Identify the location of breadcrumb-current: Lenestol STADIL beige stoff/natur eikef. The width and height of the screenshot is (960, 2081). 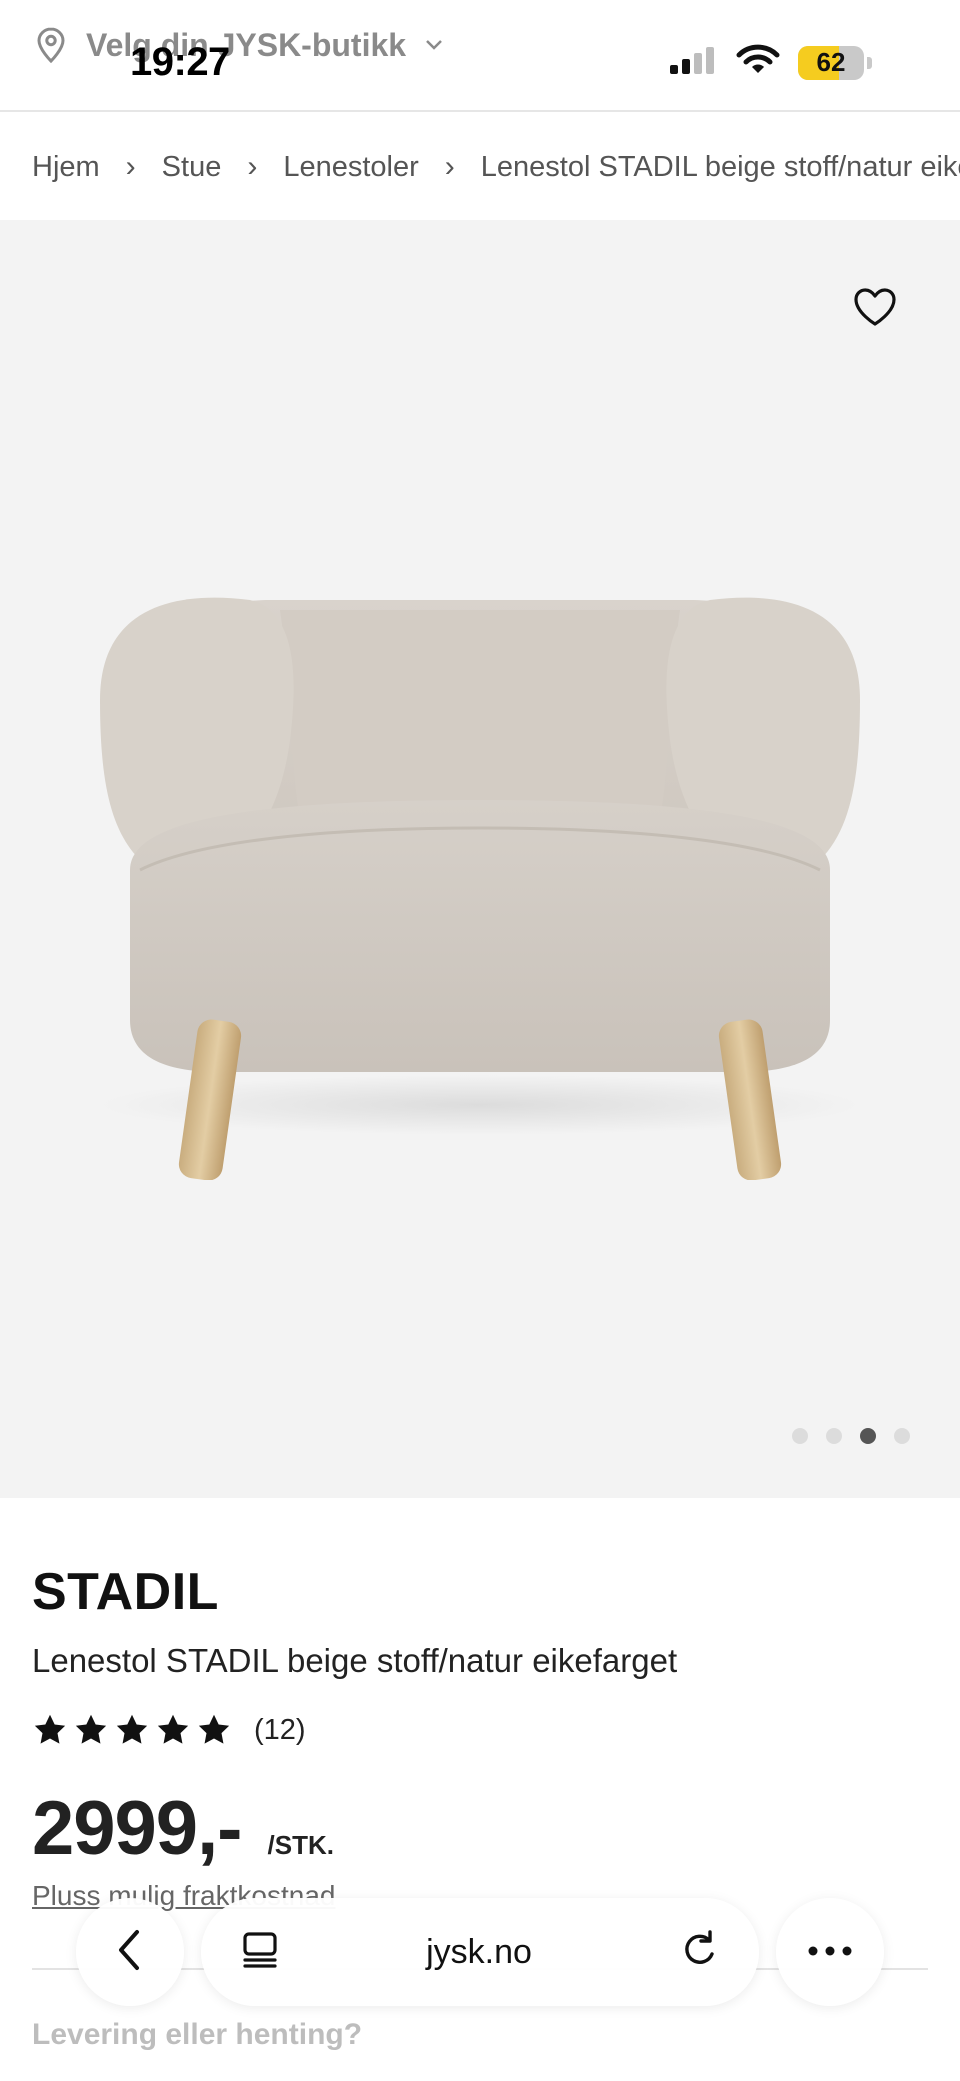
(720, 166).